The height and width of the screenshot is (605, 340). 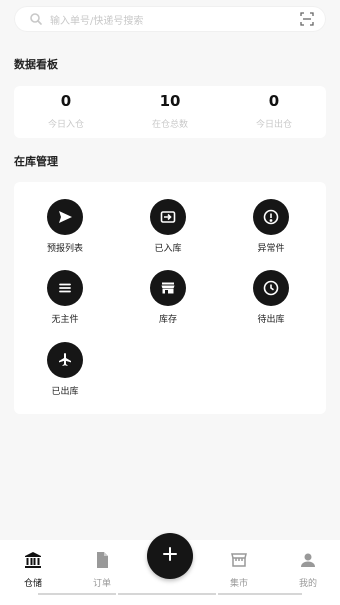 I want to click on forecast-list-button: 预报列表, so click(x=65, y=230).